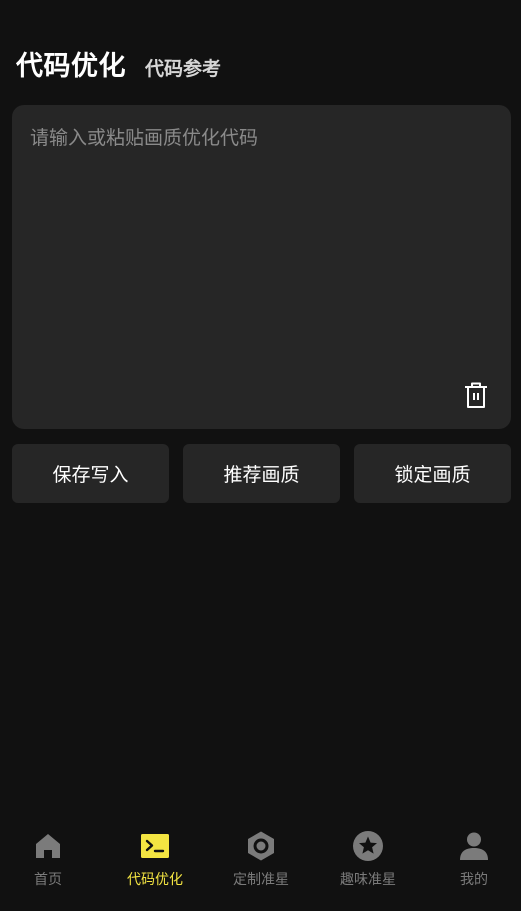  Describe the element at coordinates (49, 864) in the screenshot. I see `nav-item-home: 首页` at that location.